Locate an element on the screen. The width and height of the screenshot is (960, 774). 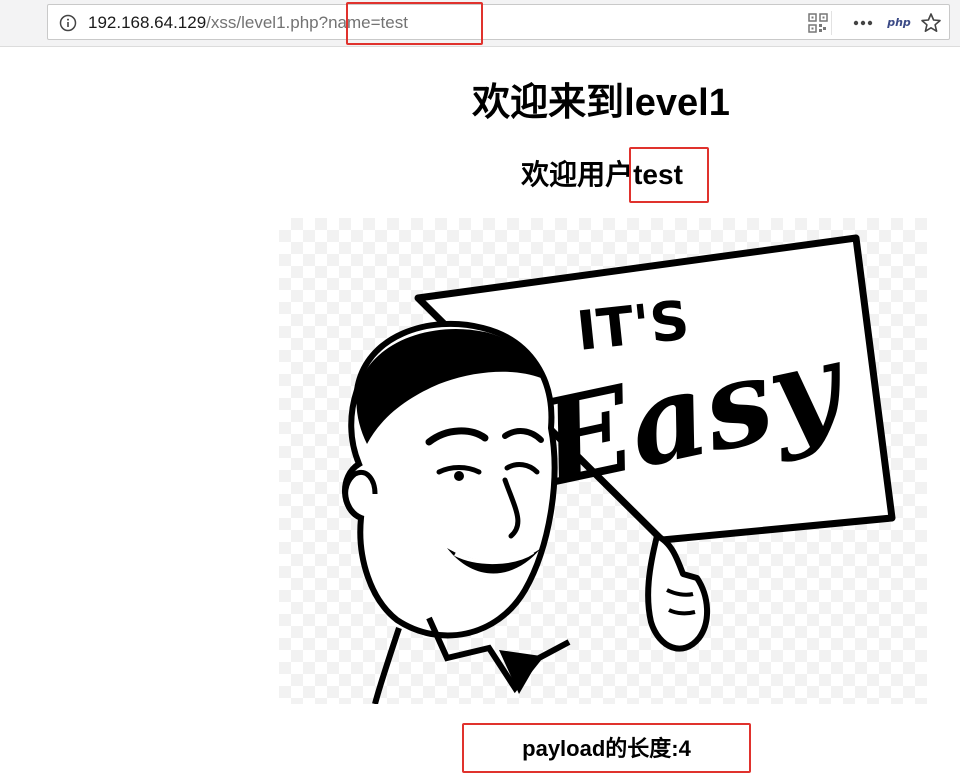
more-dots-icon is located at coordinates (863, 23).